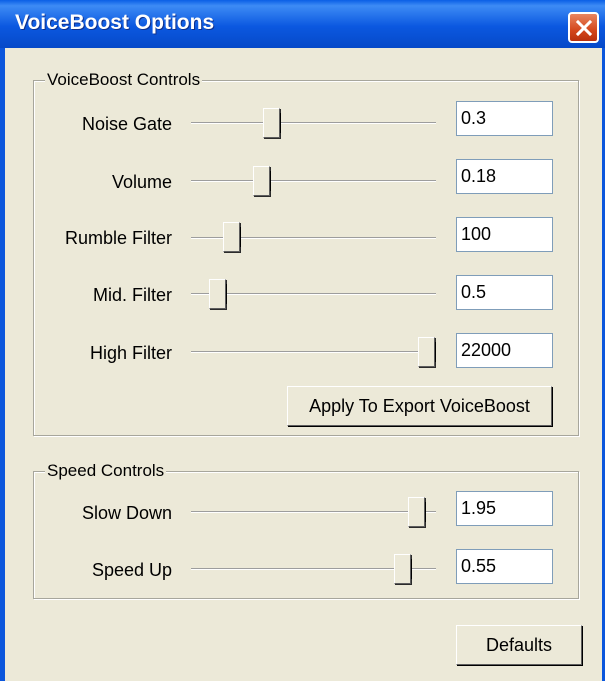  Describe the element at coordinates (504, 234) in the screenshot. I see `rumble-filter-field` at that location.